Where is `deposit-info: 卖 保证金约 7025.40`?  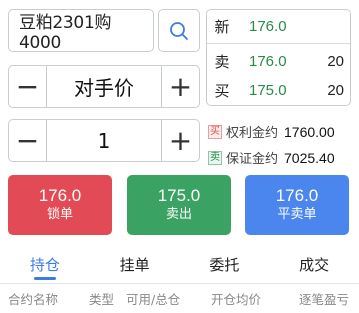 deposit-info: 卖 保证金约 7025.40 is located at coordinates (271, 157).